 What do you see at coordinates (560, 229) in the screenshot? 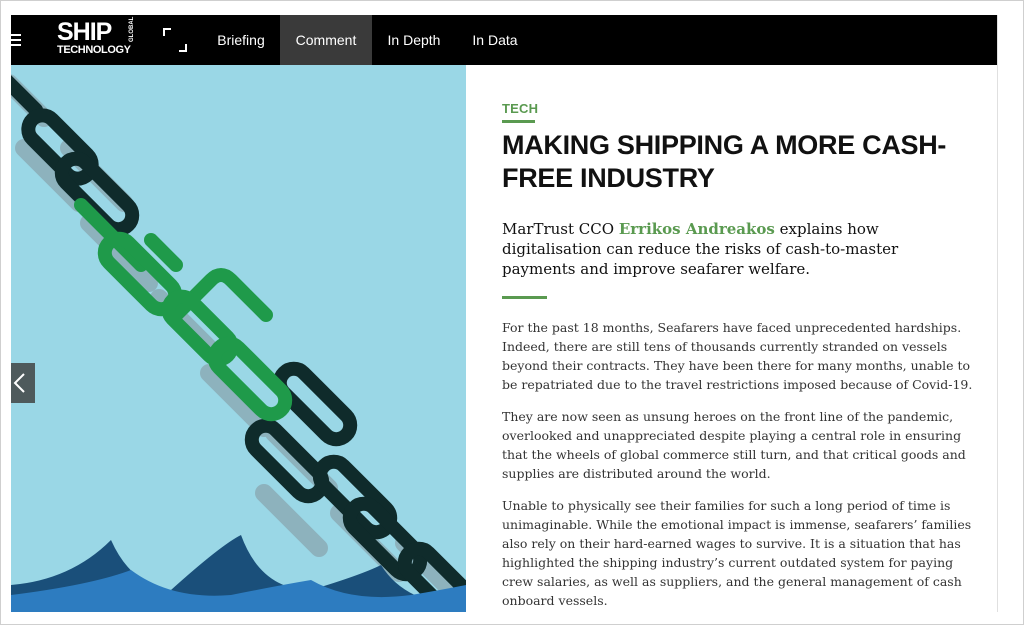
I see `standfirst-prefix: MarTrust CCO` at bounding box center [560, 229].